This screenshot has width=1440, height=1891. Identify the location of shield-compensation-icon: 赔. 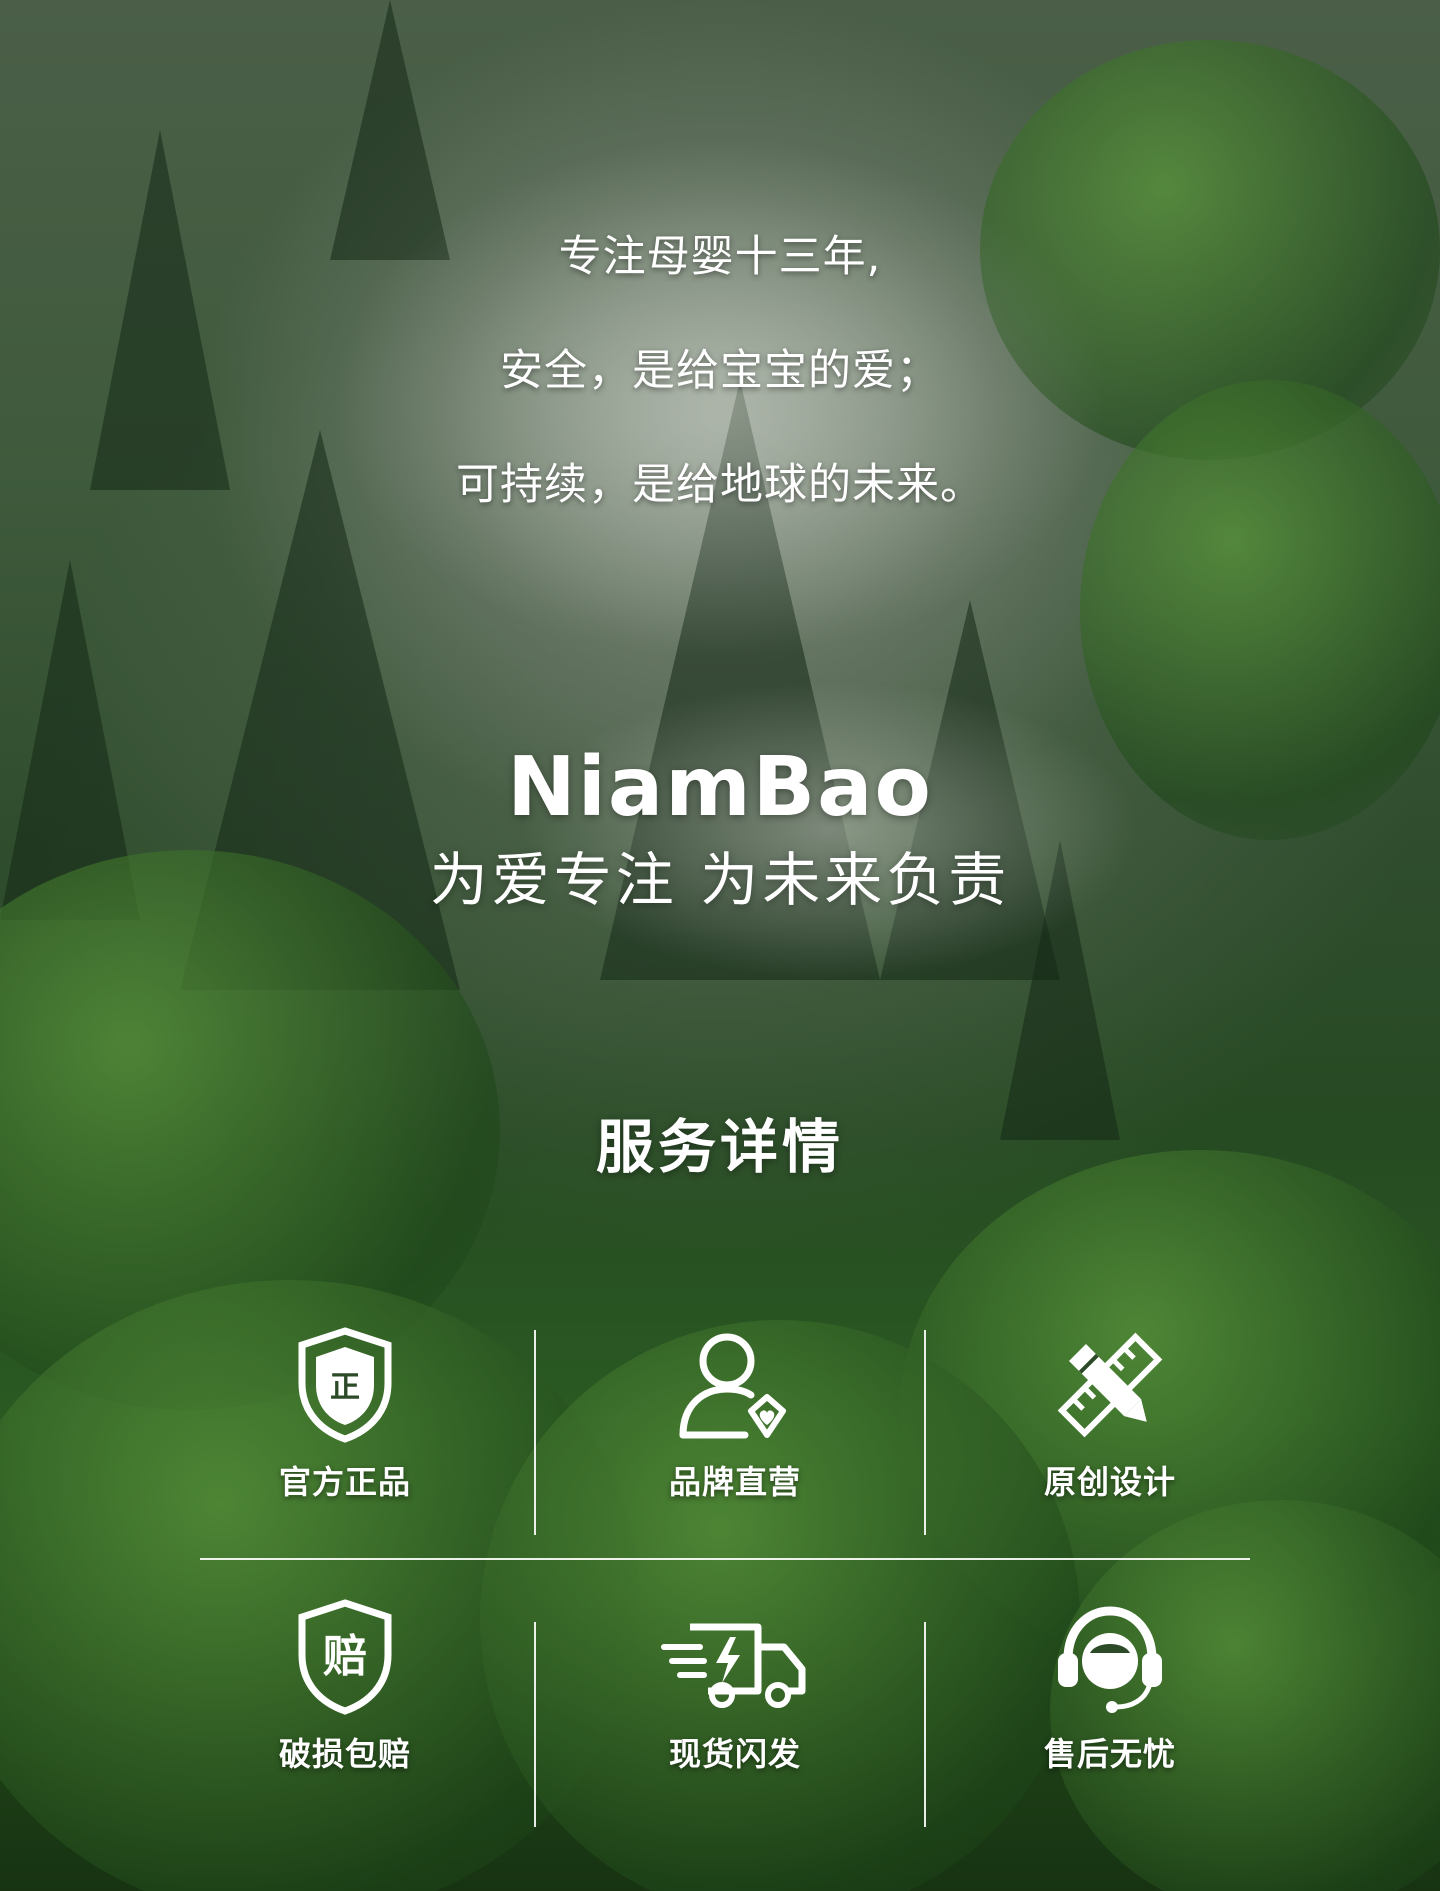
(345, 1657).